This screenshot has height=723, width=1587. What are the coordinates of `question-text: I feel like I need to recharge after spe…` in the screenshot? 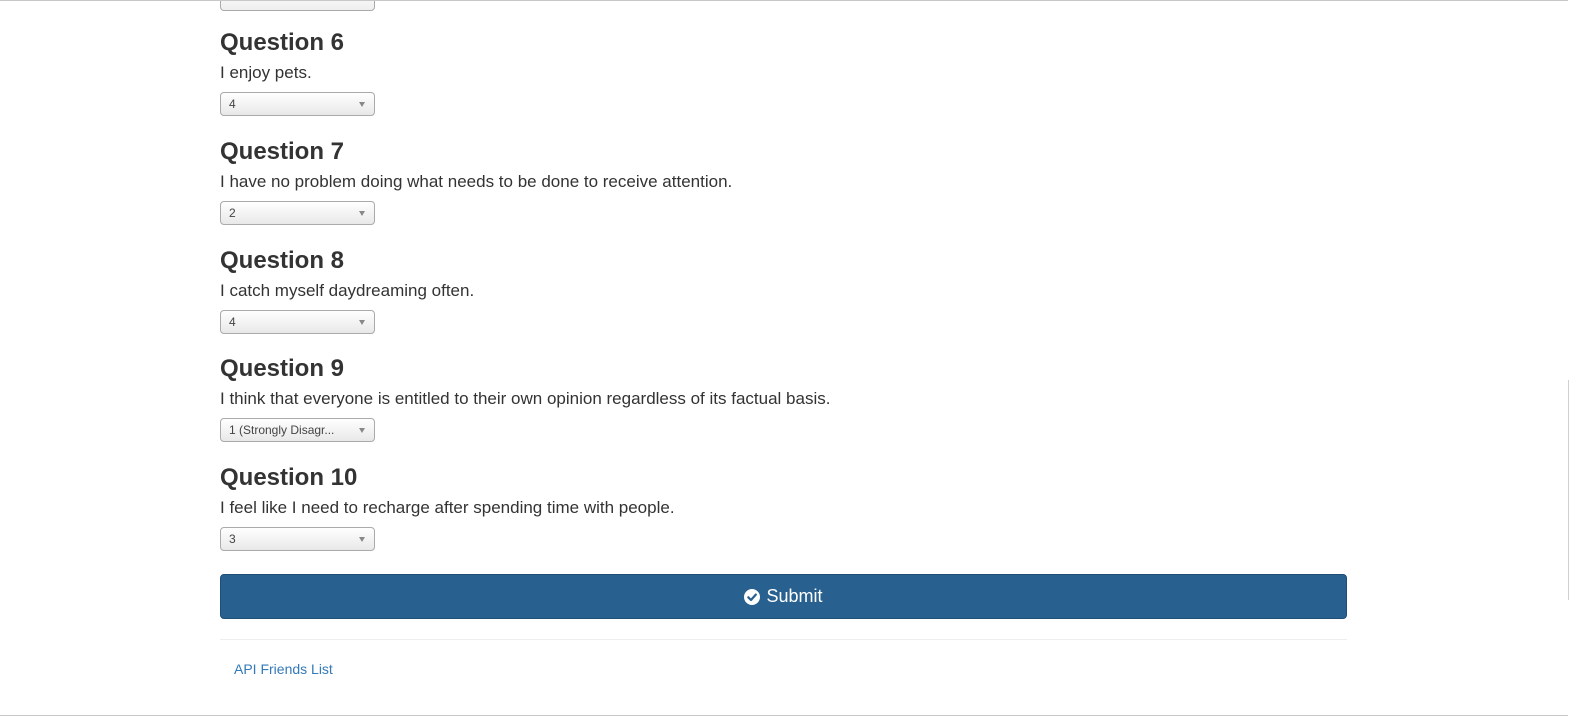 It's located at (447, 507).